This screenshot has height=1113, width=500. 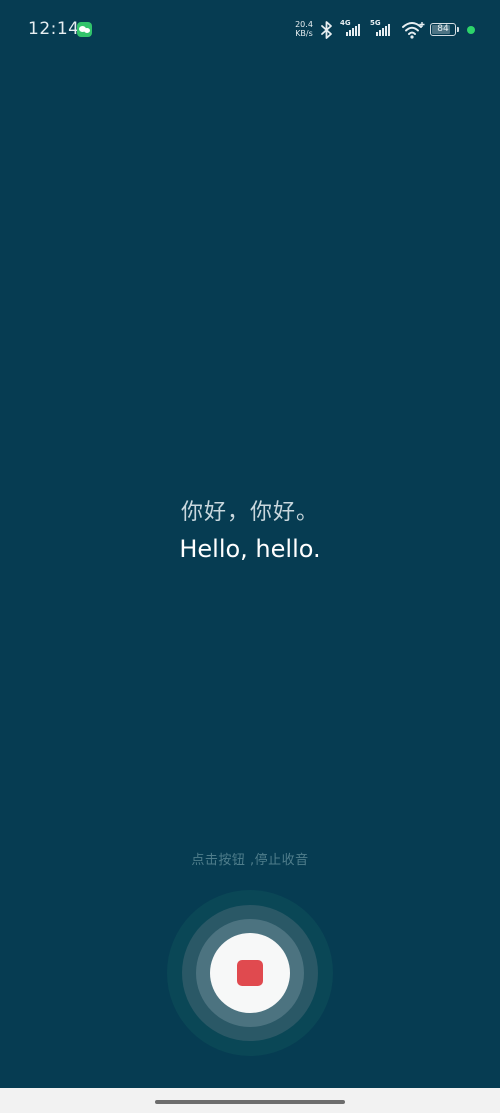 I want to click on navigation-bar, so click(x=250, y=1100).